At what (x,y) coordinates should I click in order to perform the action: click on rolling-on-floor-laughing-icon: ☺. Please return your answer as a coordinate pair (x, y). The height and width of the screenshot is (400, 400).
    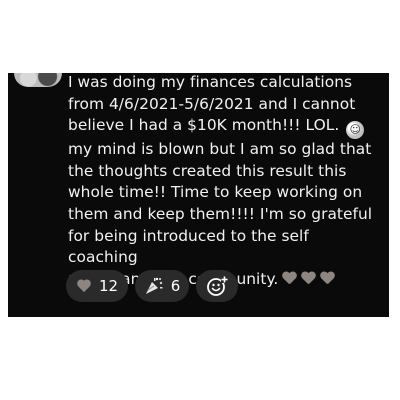
    Looking at the image, I should click on (355, 130).